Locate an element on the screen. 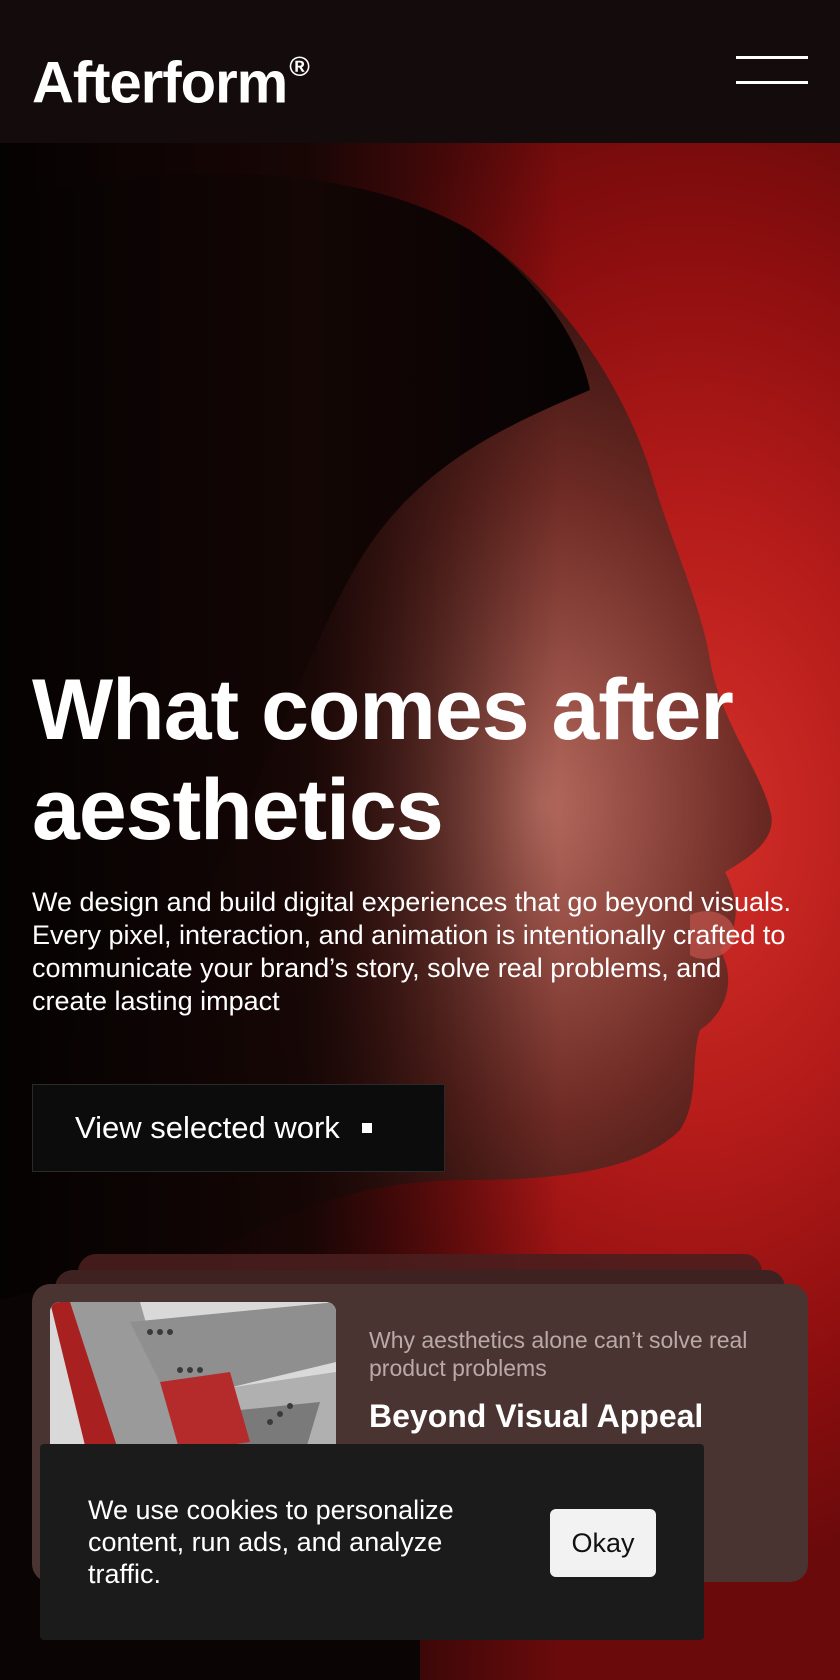 The height and width of the screenshot is (1680, 840). brand-logo: Afterform® is located at coordinates (171, 78).